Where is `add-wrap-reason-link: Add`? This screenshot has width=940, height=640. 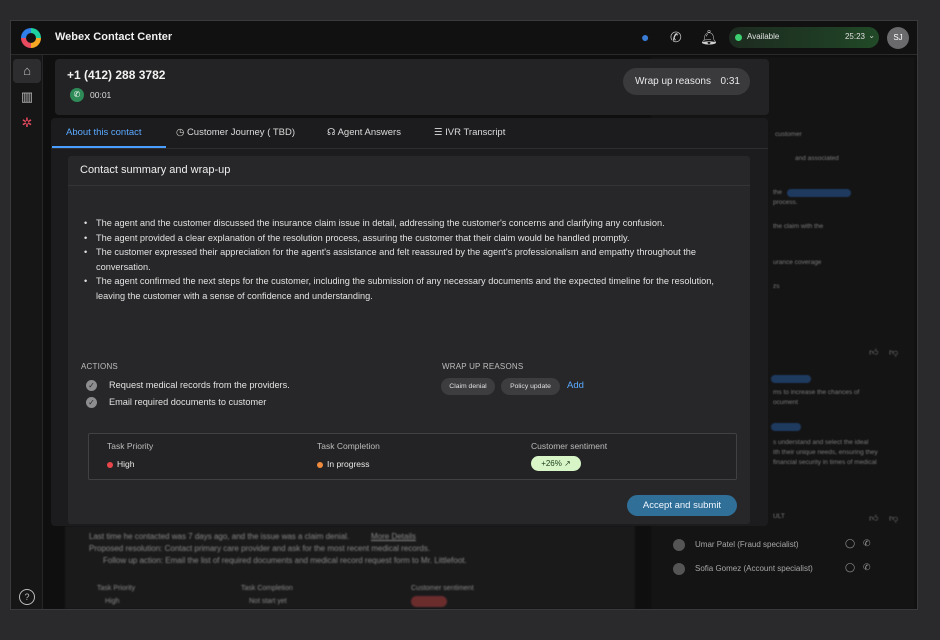 add-wrap-reason-link: Add is located at coordinates (575, 385).